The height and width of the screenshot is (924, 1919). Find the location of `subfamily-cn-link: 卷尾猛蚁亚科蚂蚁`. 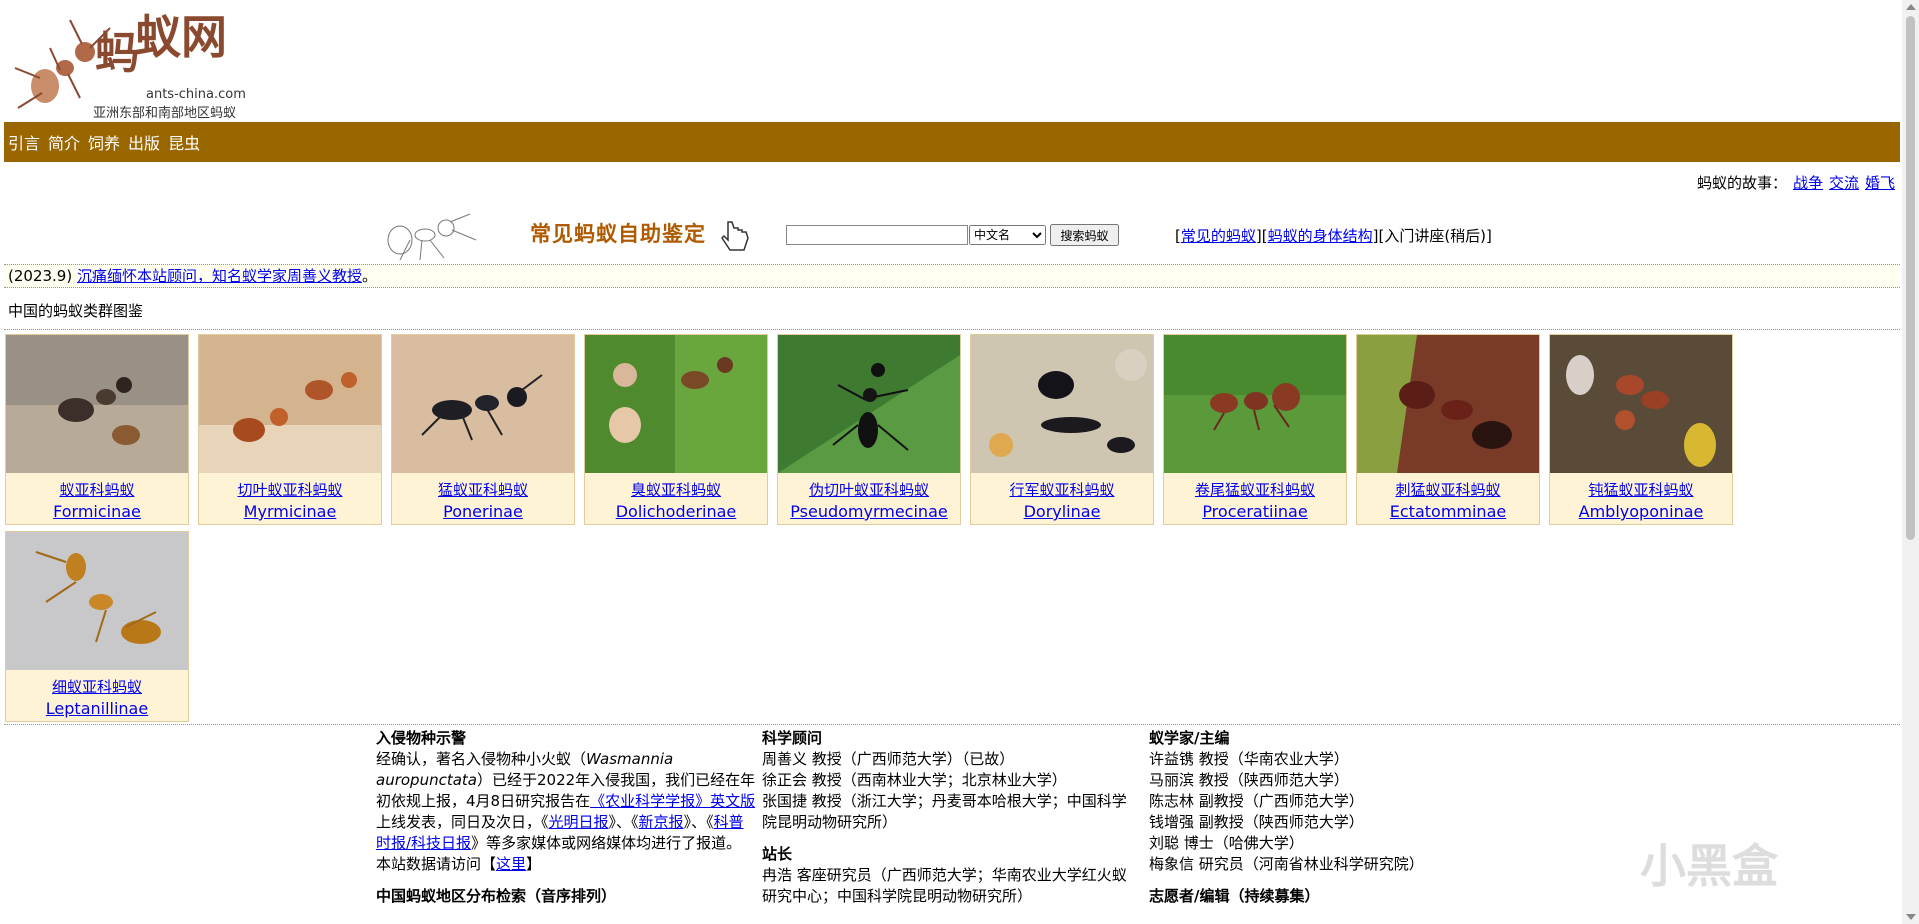

subfamily-cn-link: 卷尾猛蚁亚科蚂蚁 is located at coordinates (1255, 489).